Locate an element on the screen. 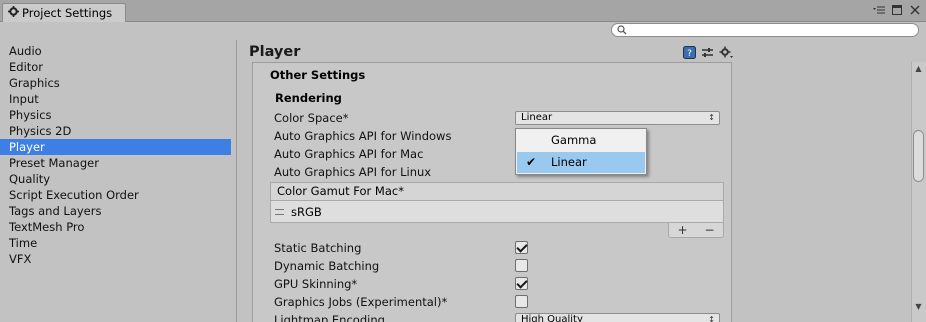 The width and height of the screenshot is (926, 322). sidebar-item-input: Input is located at coordinates (115, 99).